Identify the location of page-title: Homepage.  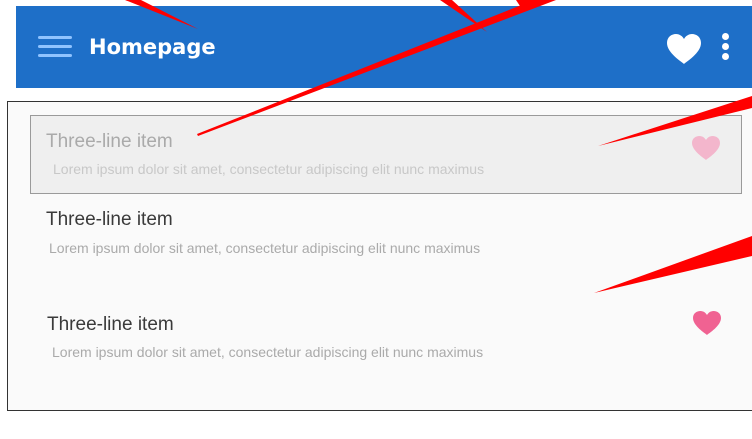
(152, 47).